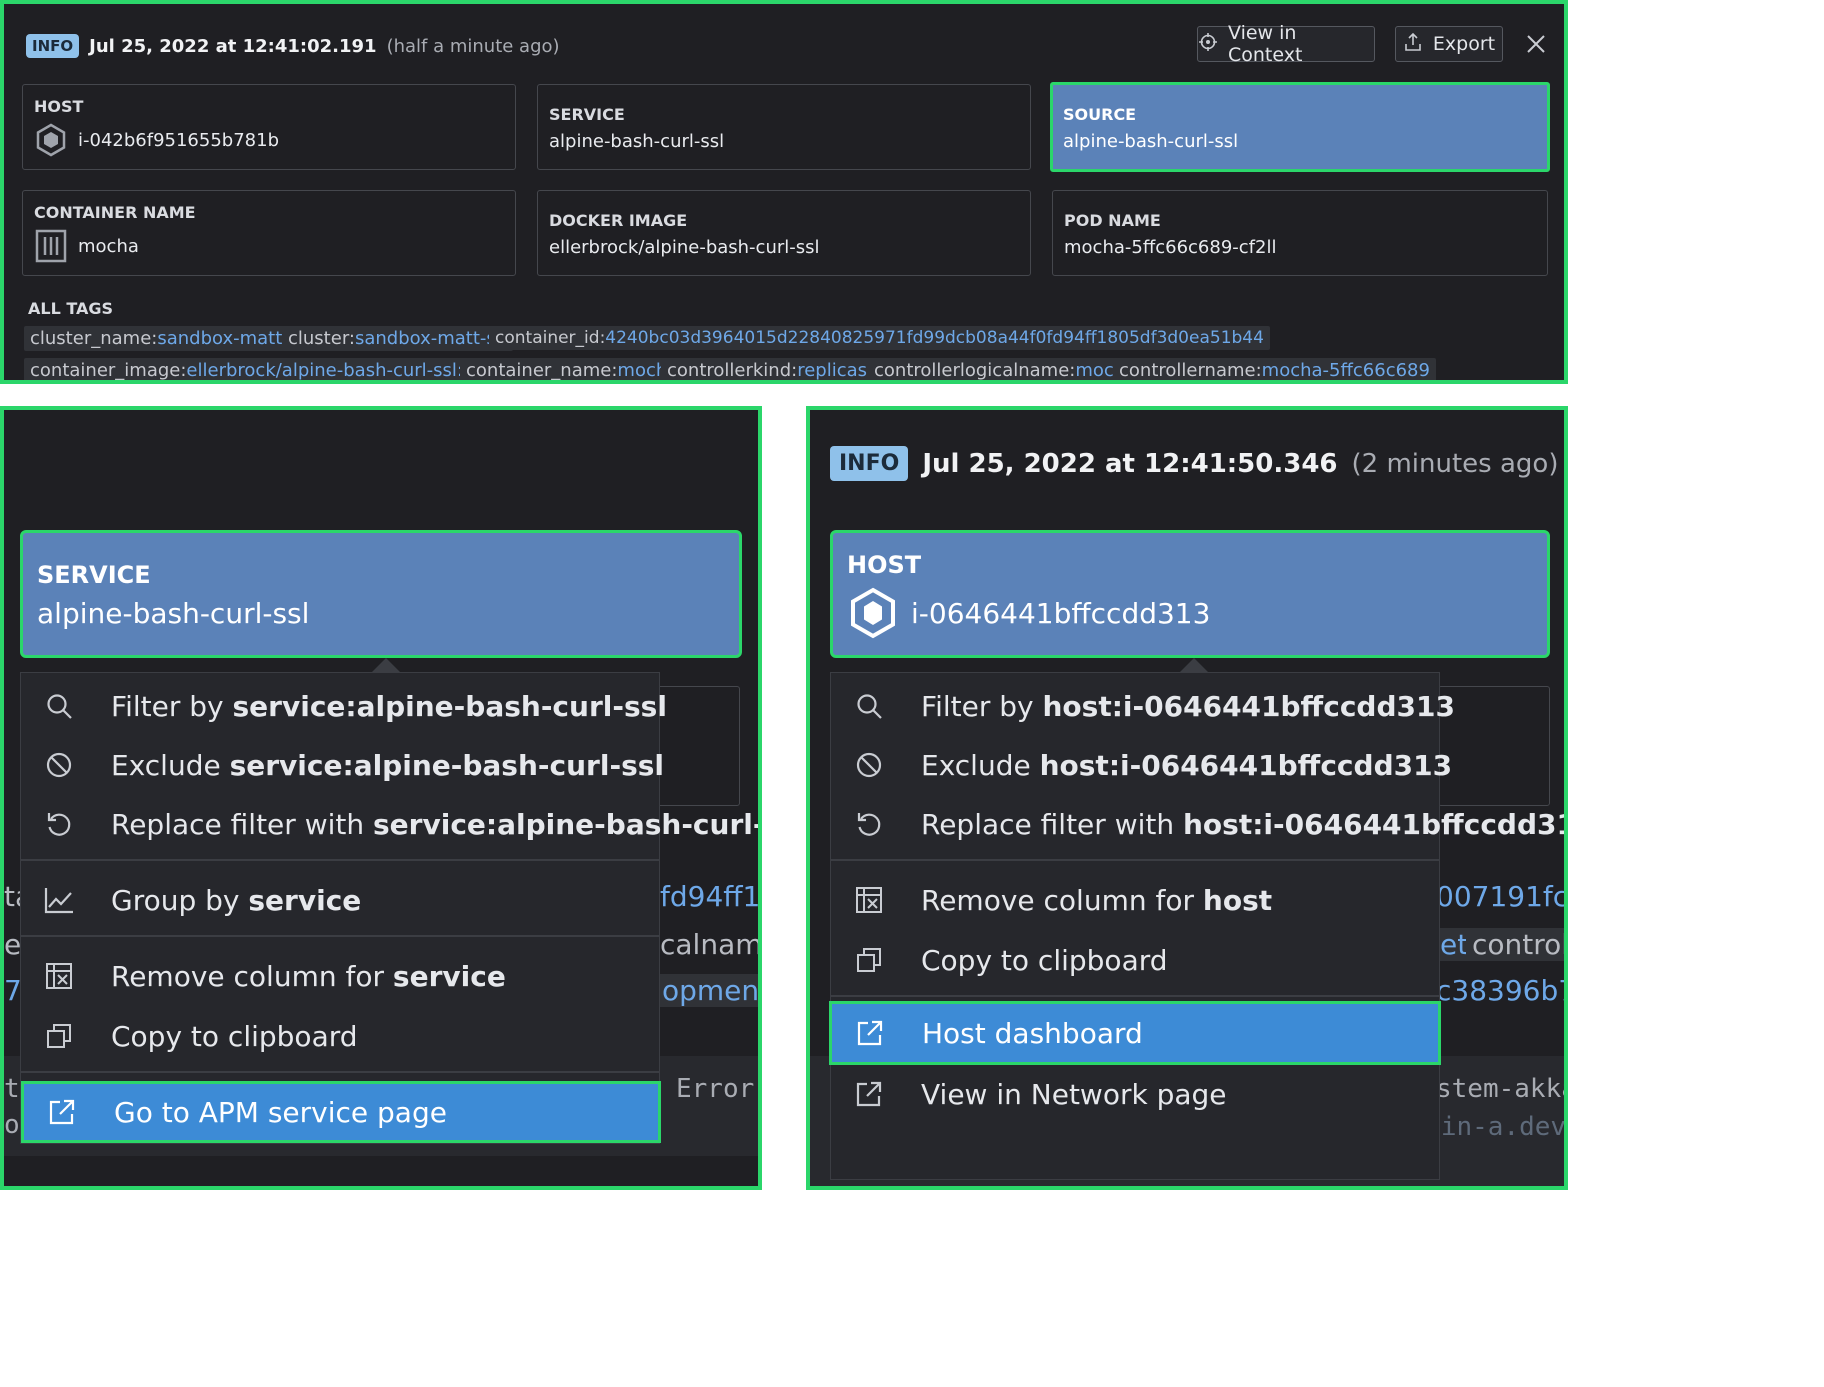 Image resolution: width=1824 pixels, height=1387 pixels. Describe the element at coordinates (1100, 114) in the screenshot. I see `source-card-label: SOURCE` at that location.